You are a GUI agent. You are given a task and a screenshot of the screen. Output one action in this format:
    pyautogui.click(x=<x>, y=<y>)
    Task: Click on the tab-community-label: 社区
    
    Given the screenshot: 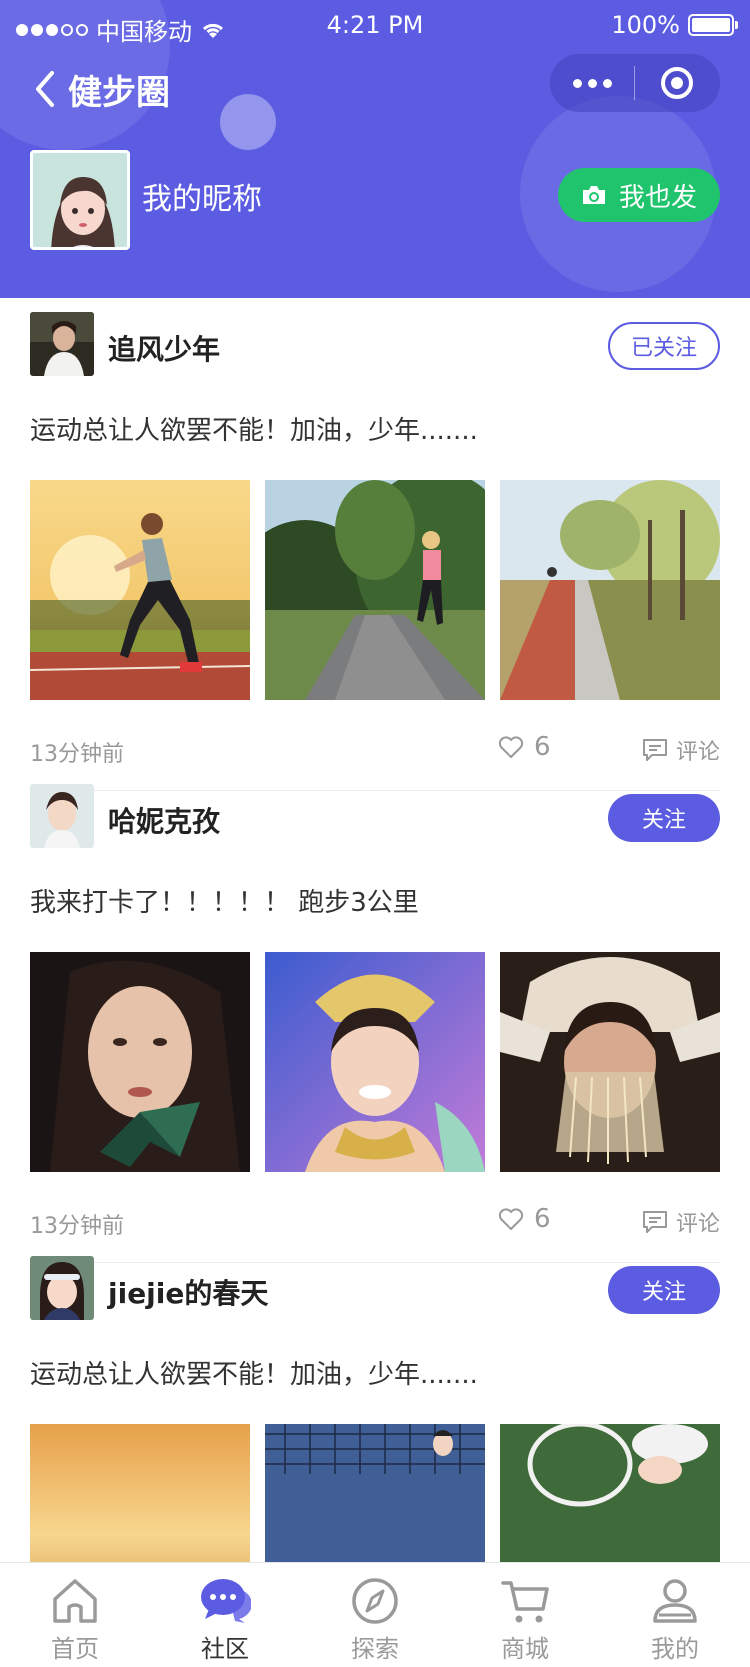 What is the action you would take?
    pyautogui.click(x=225, y=1649)
    